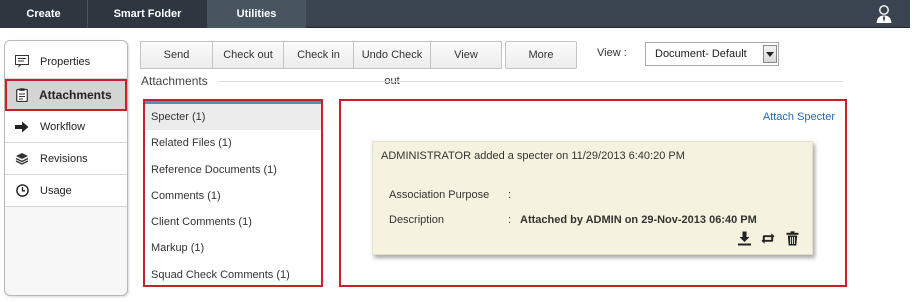 This screenshot has height=302, width=915. Describe the element at coordinates (257, 14) in the screenshot. I see `menu-utilities: Utilities` at that location.